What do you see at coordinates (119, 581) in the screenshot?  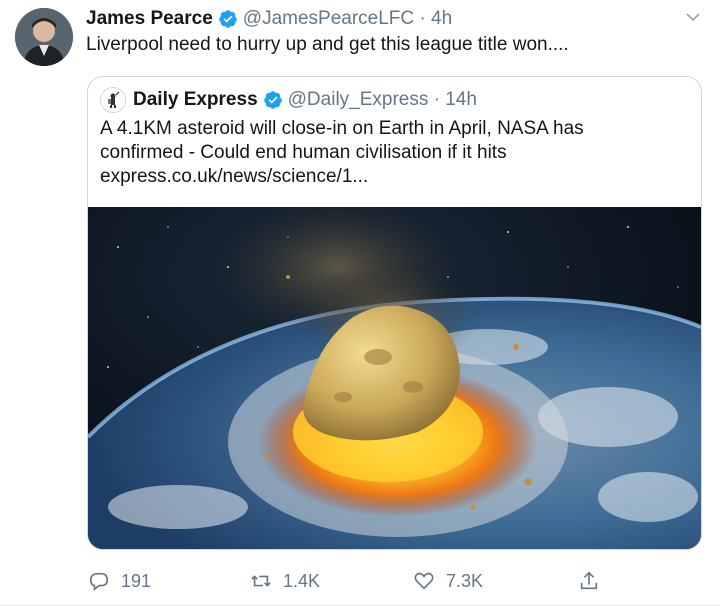 I see `reply-button: 191` at bounding box center [119, 581].